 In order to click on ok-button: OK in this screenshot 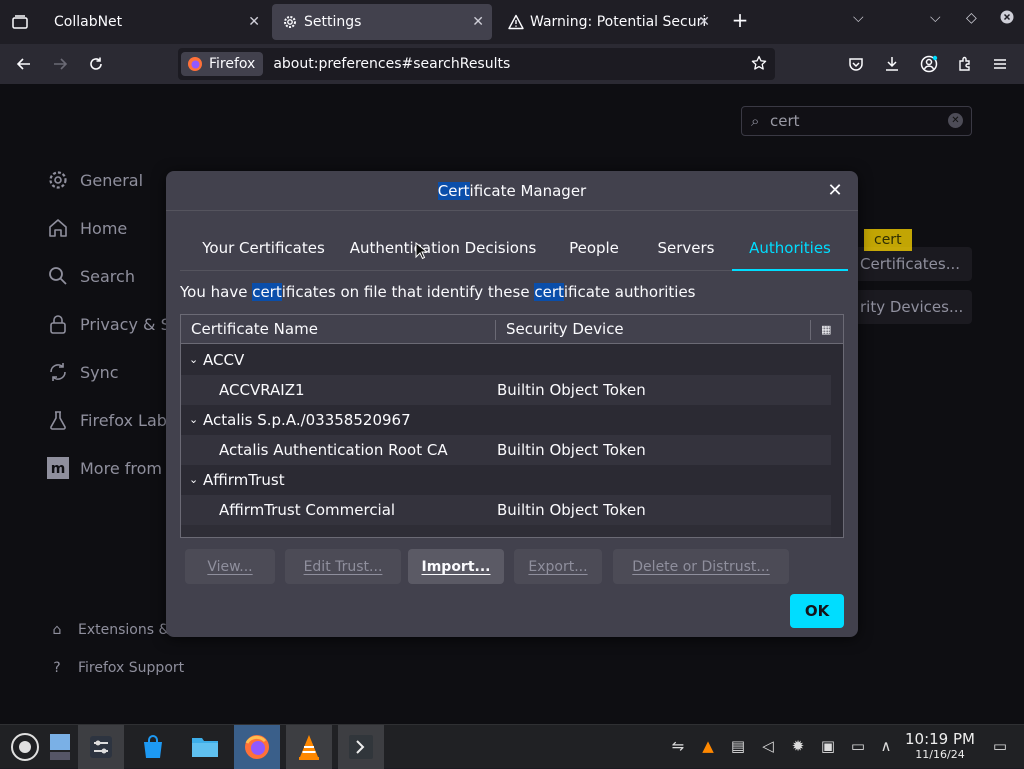, I will do `click(817, 611)`.